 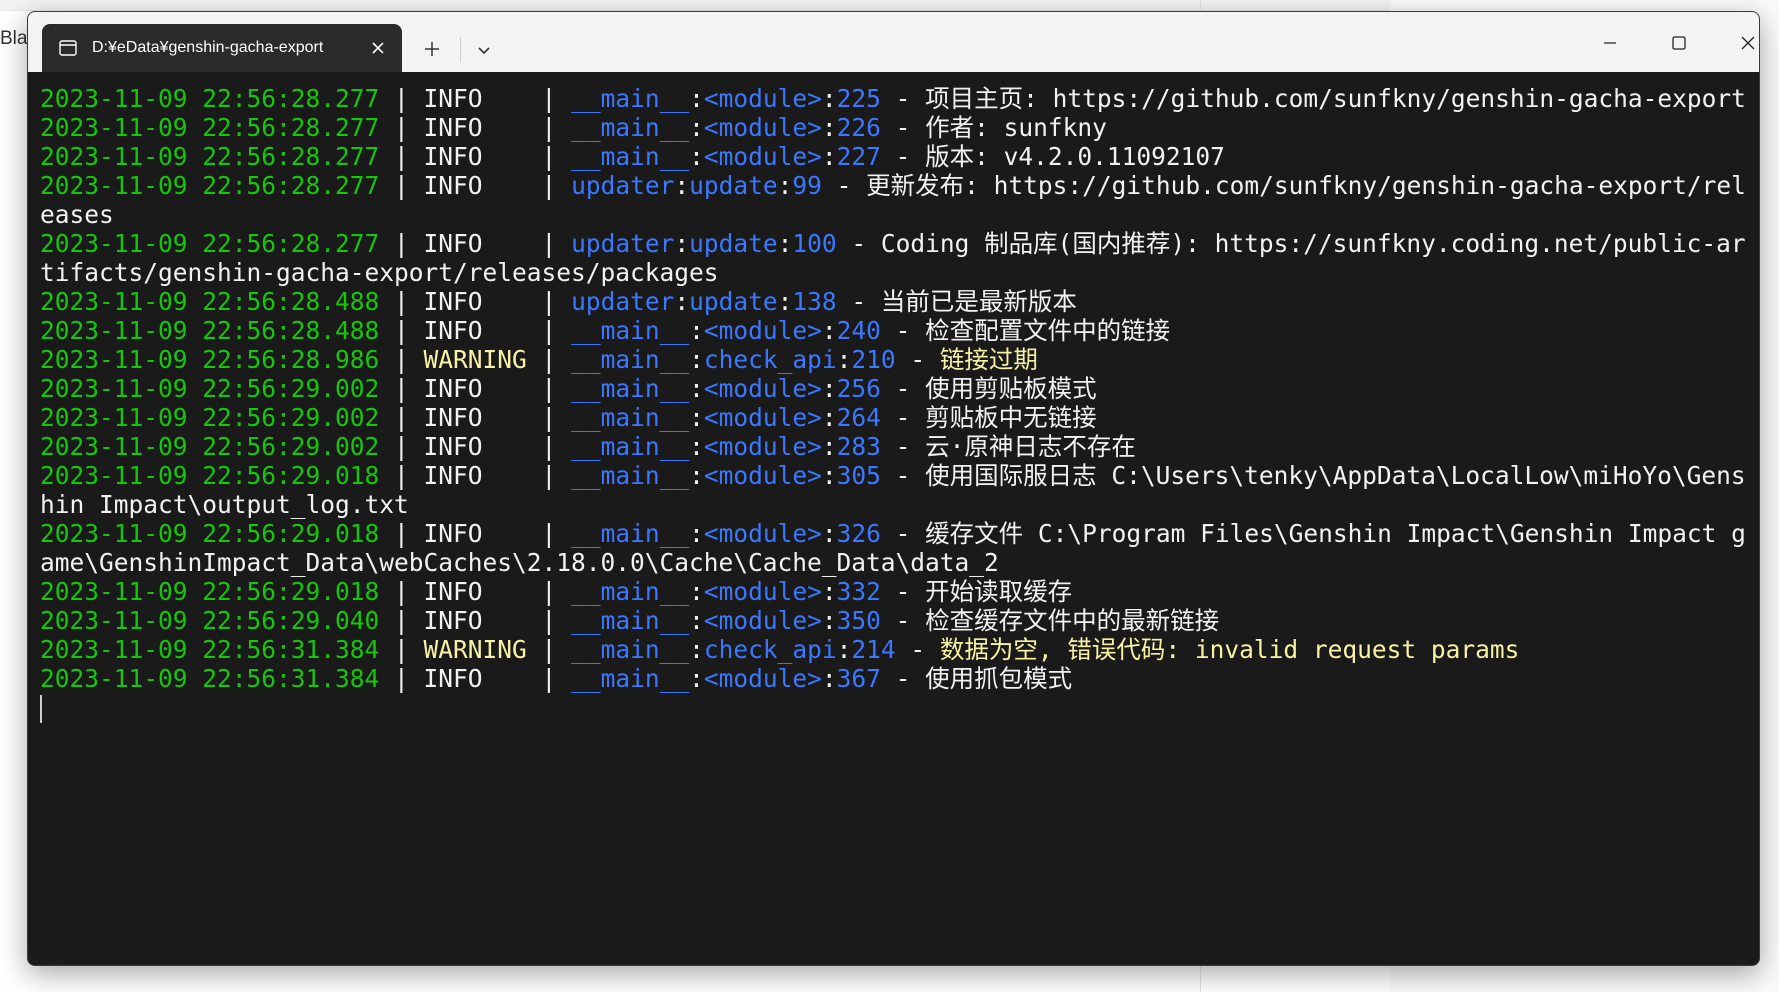 I want to click on minimize-button, so click(x=1610, y=43).